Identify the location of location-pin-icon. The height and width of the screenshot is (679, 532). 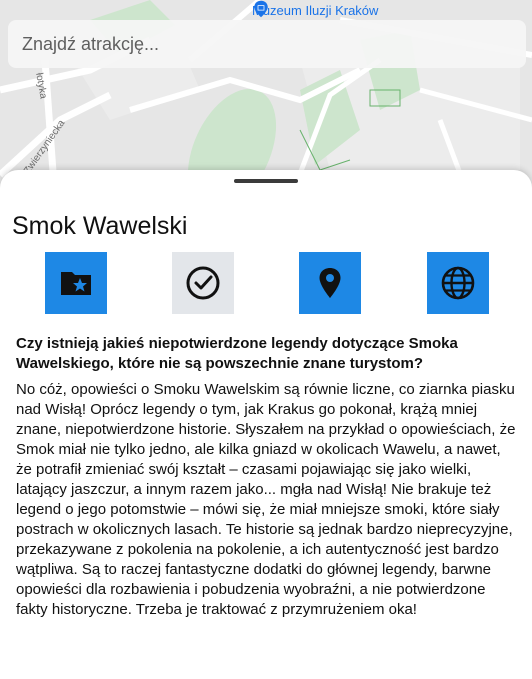
(330, 283).